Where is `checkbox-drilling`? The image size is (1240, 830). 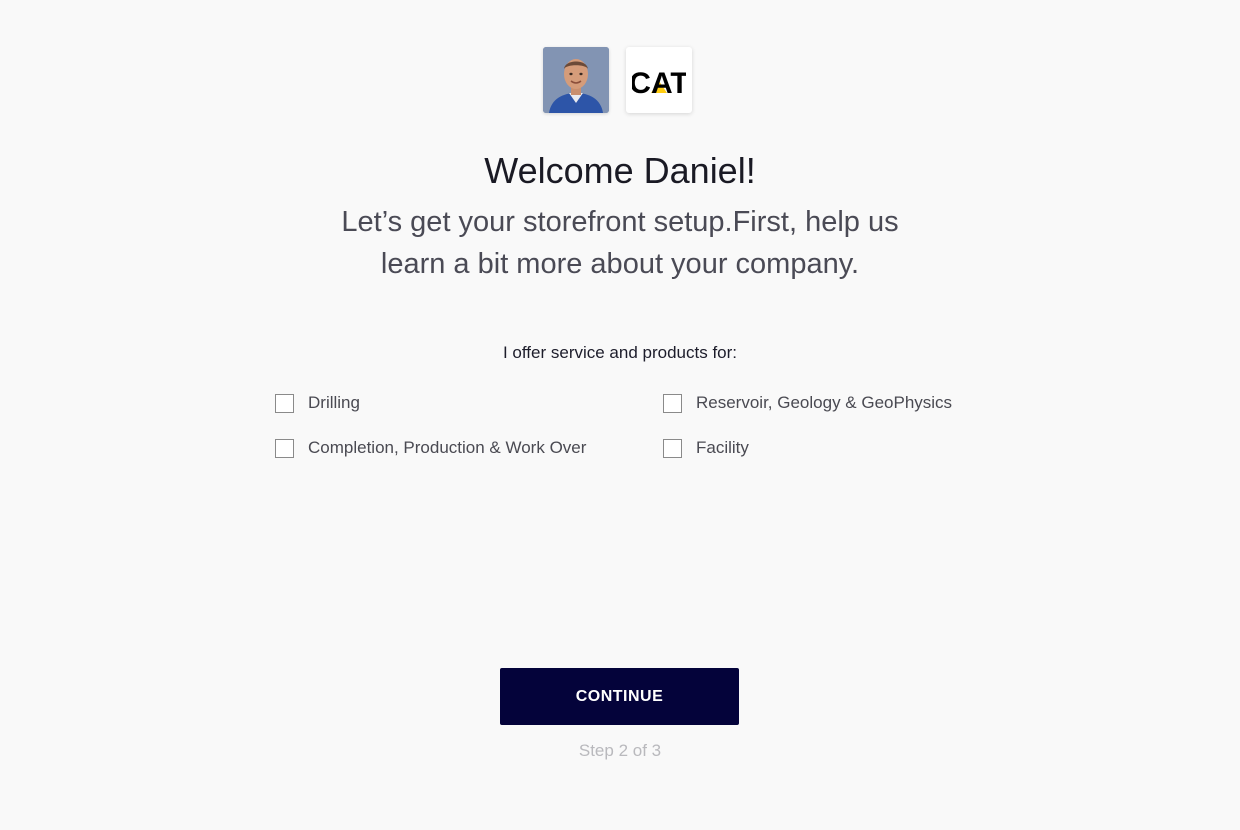
checkbox-drilling is located at coordinates (284, 403).